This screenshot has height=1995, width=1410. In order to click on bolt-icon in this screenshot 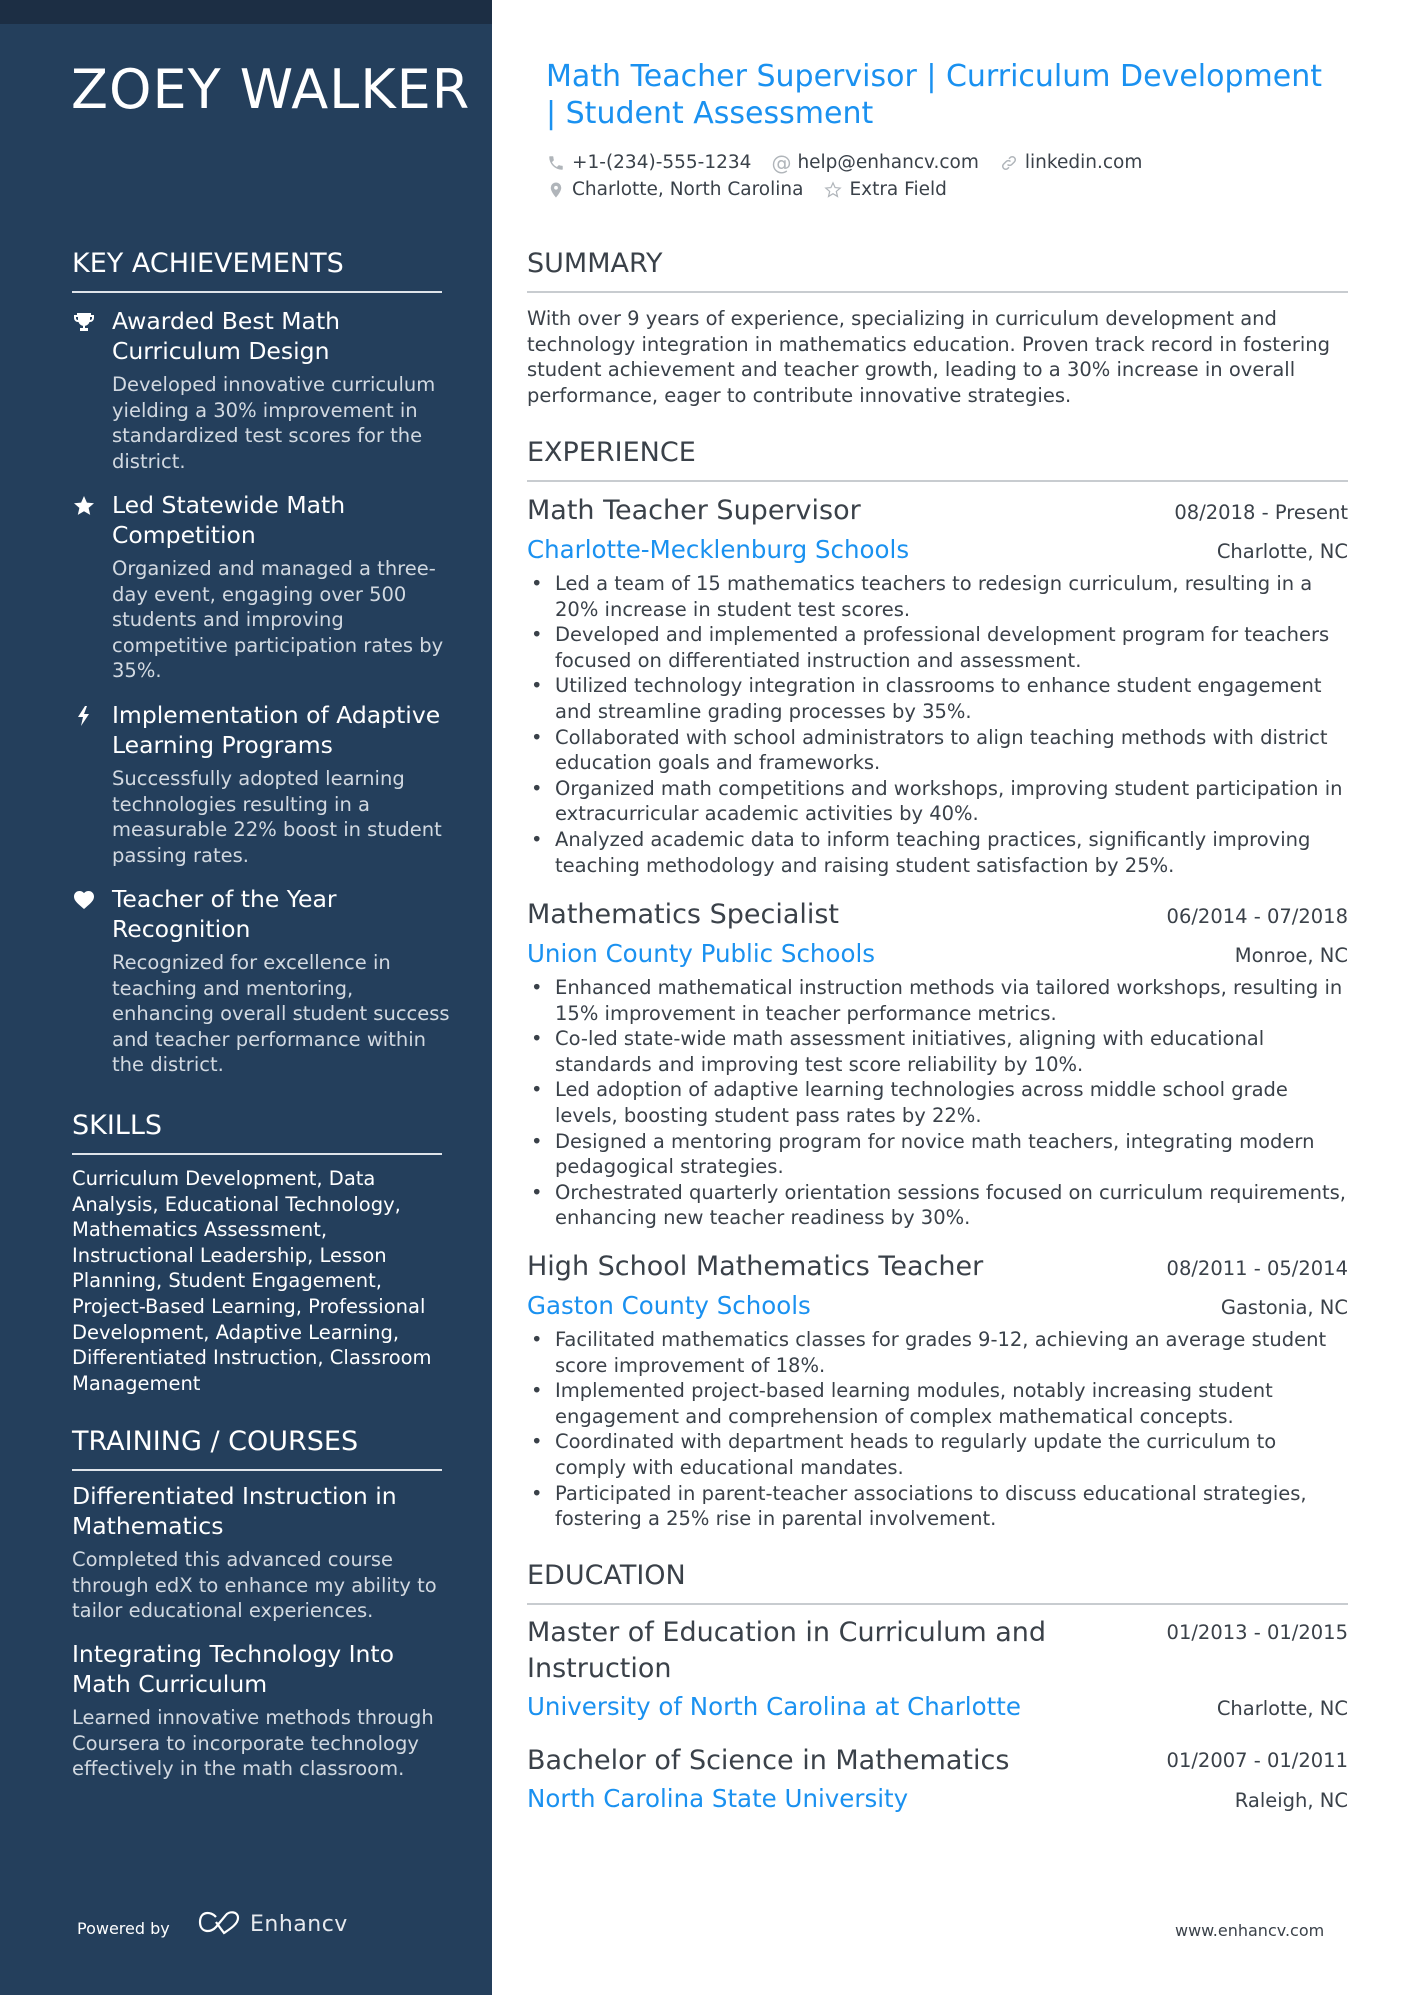, I will do `click(84, 716)`.